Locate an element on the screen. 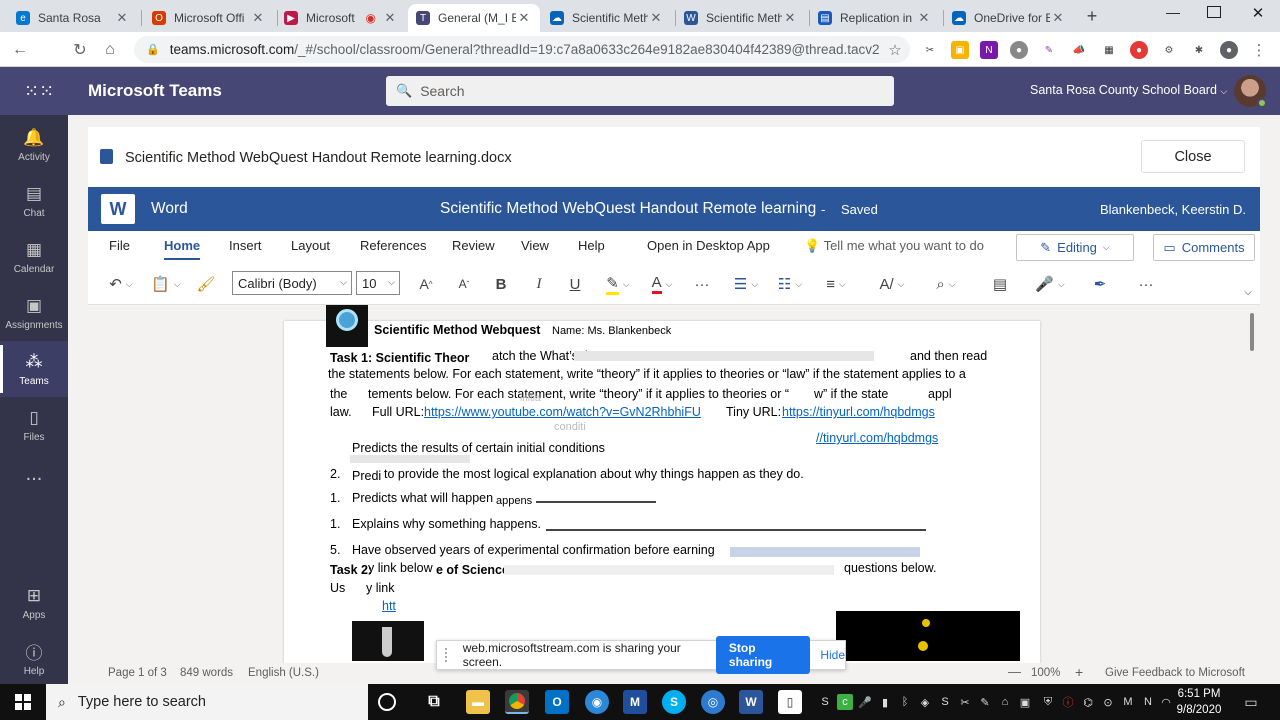  outlook-icon: O is located at coordinates (557, 702).